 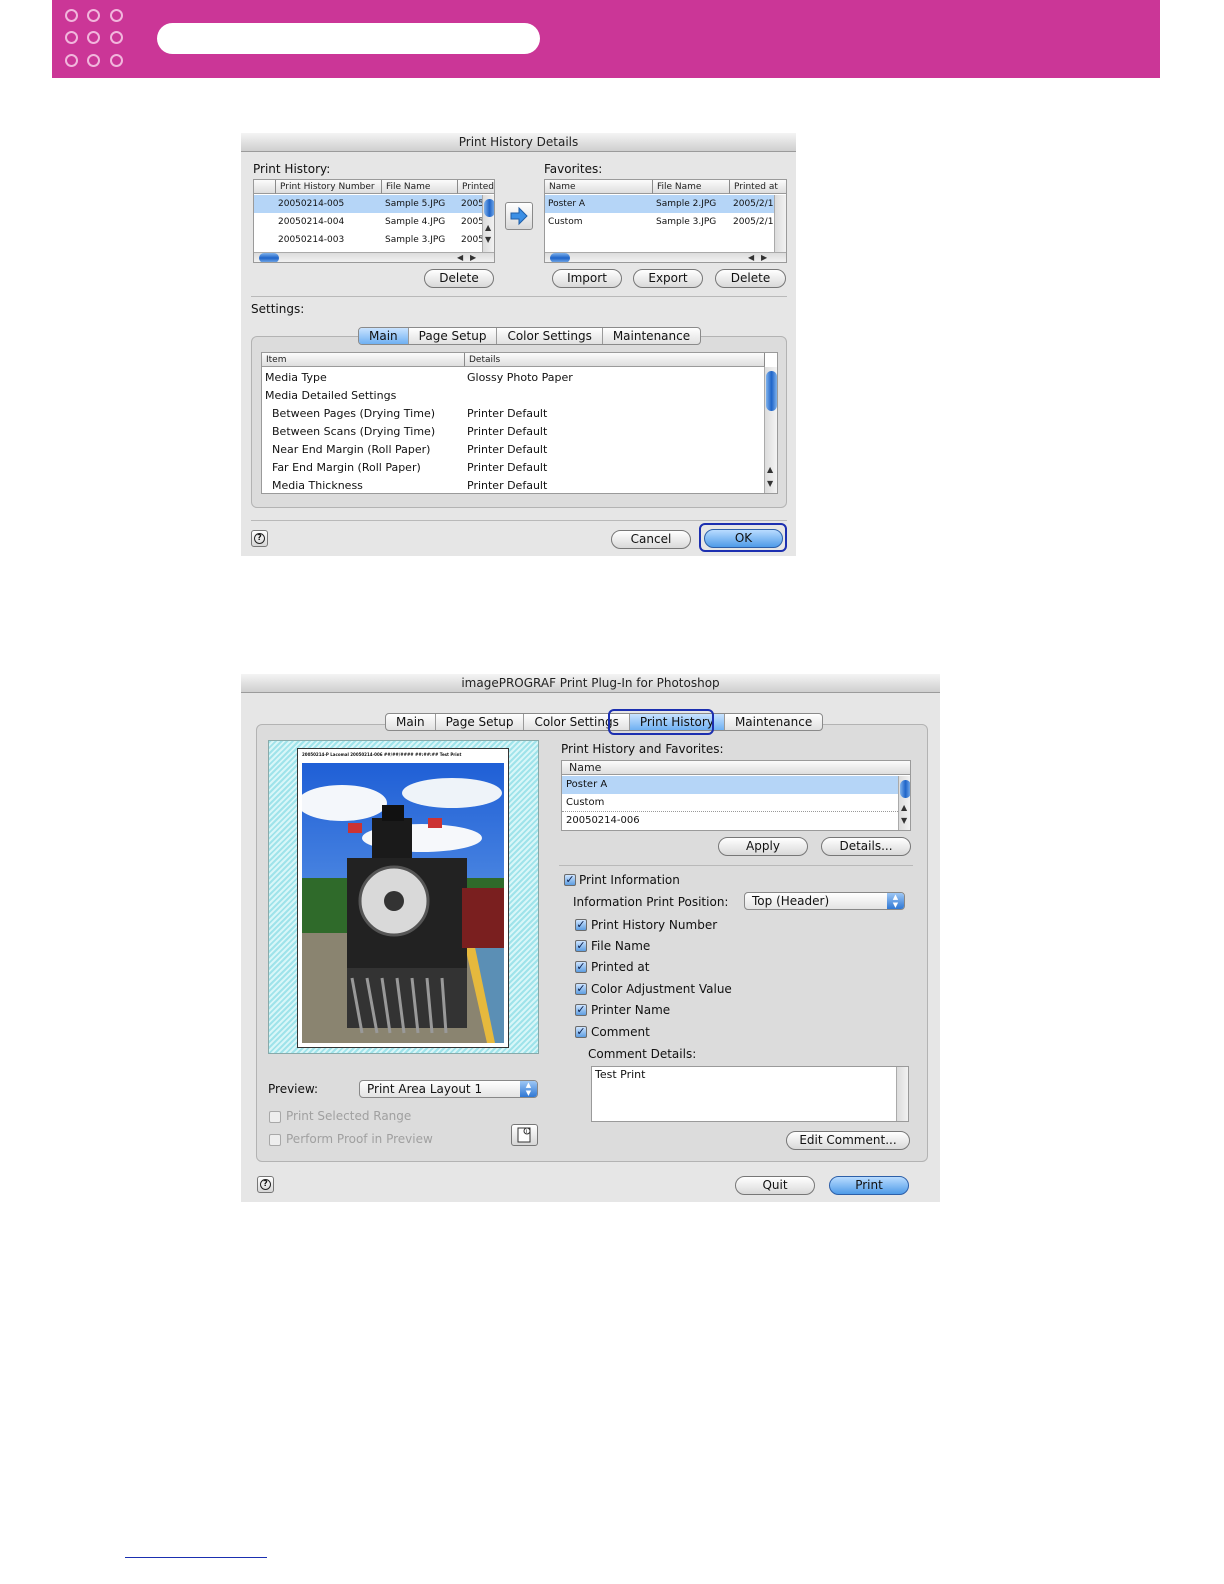 I want to click on color-adjustment-checkbox: ✓, so click(x=581, y=989).